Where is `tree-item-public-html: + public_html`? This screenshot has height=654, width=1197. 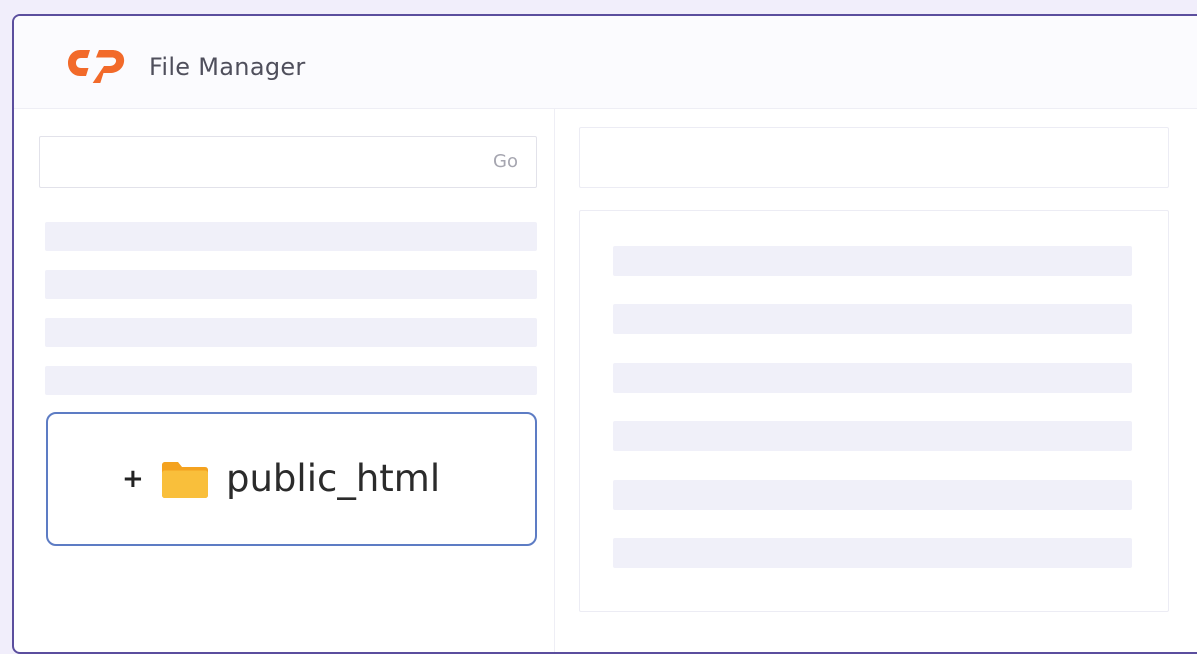 tree-item-public-html: + public_html is located at coordinates (291, 479).